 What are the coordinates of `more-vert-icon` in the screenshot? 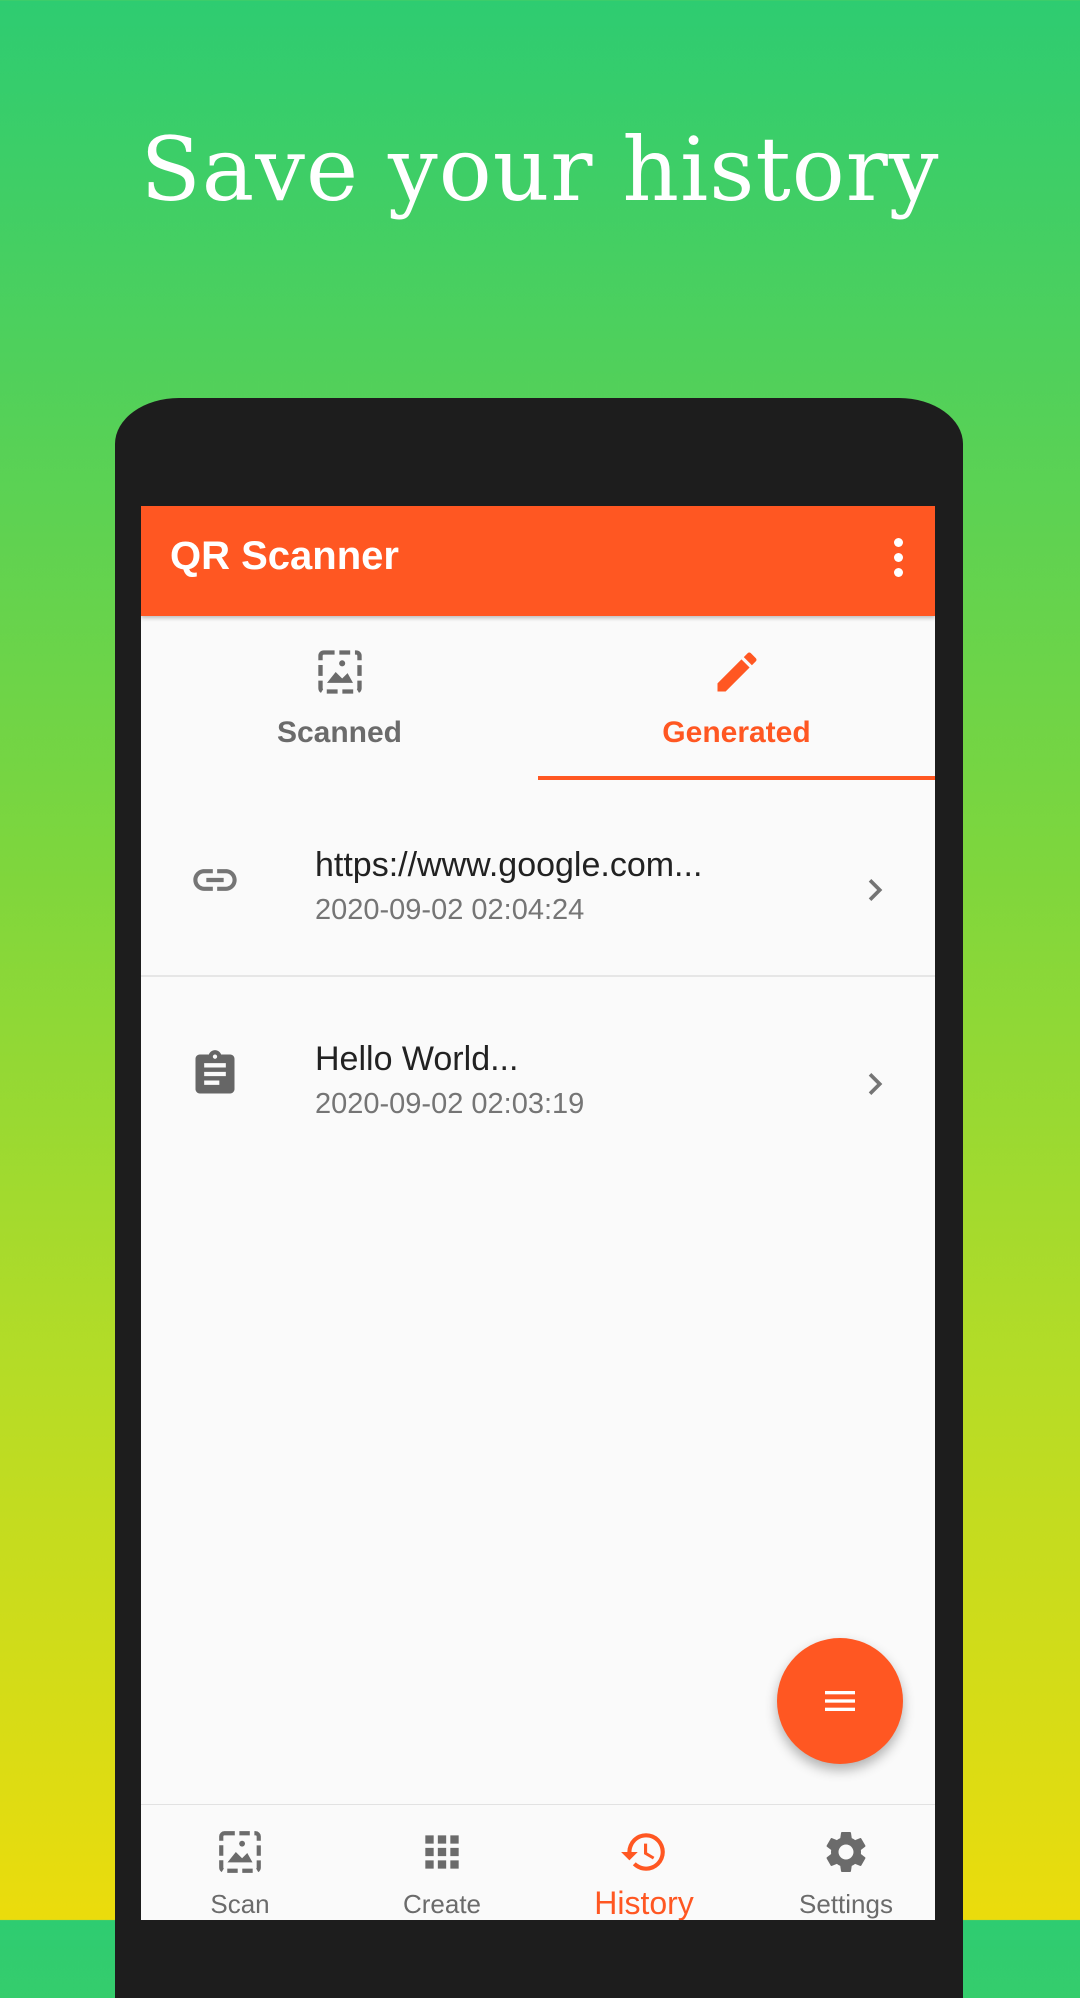 It's located at (898, 560).